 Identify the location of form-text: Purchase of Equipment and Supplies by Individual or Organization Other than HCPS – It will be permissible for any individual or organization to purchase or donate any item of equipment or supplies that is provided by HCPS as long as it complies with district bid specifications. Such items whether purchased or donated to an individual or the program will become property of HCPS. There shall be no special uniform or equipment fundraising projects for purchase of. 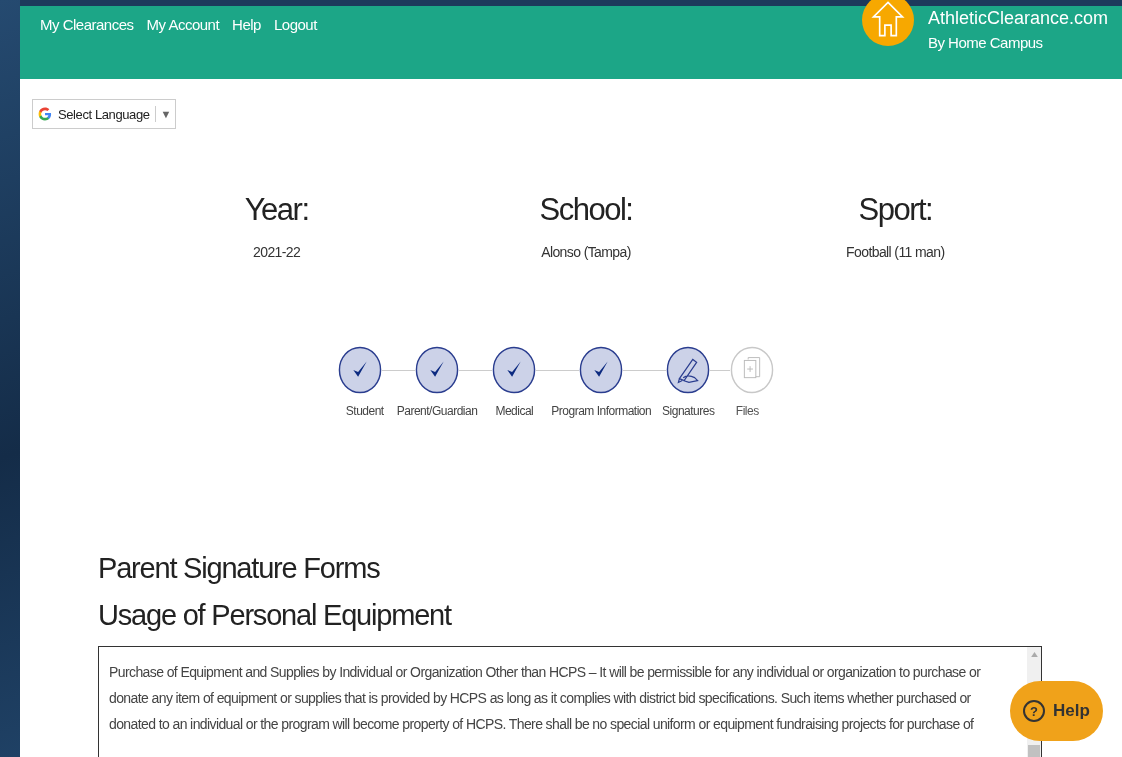
(545, 698).